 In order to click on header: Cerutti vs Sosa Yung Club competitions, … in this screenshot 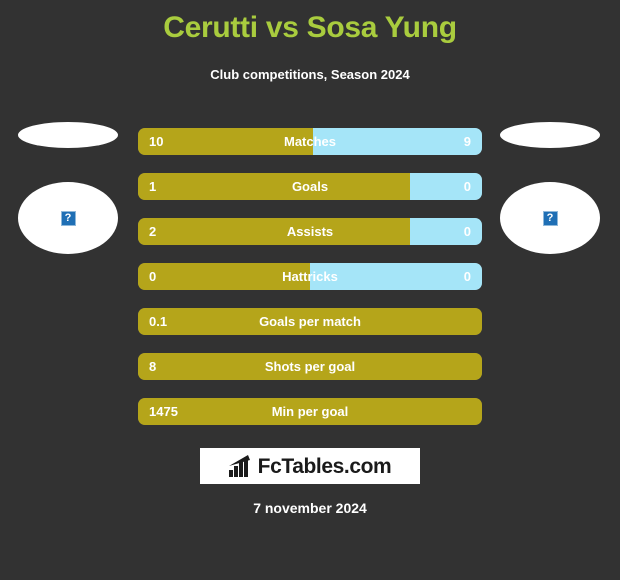, I will do `click(310, 41)`.